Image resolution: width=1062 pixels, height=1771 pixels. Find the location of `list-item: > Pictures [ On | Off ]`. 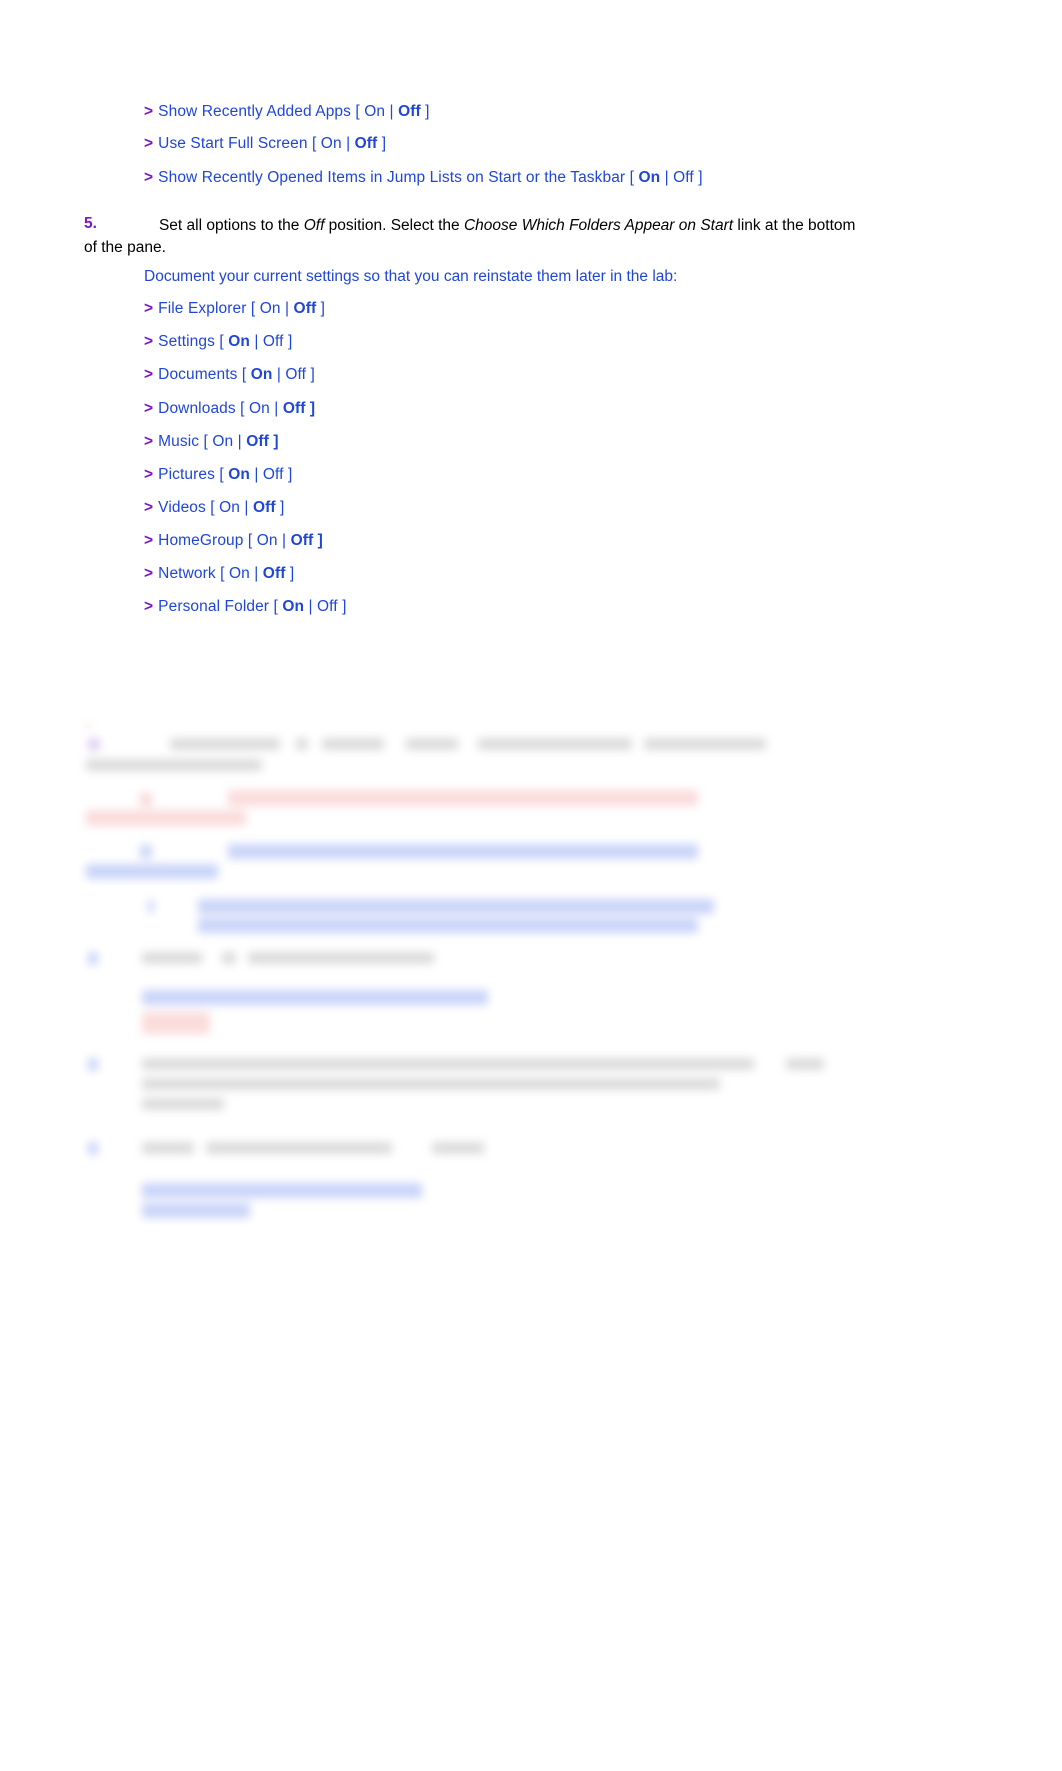

list-item: > Pictures [ On | Off ] is located at coordinates (218, 475).